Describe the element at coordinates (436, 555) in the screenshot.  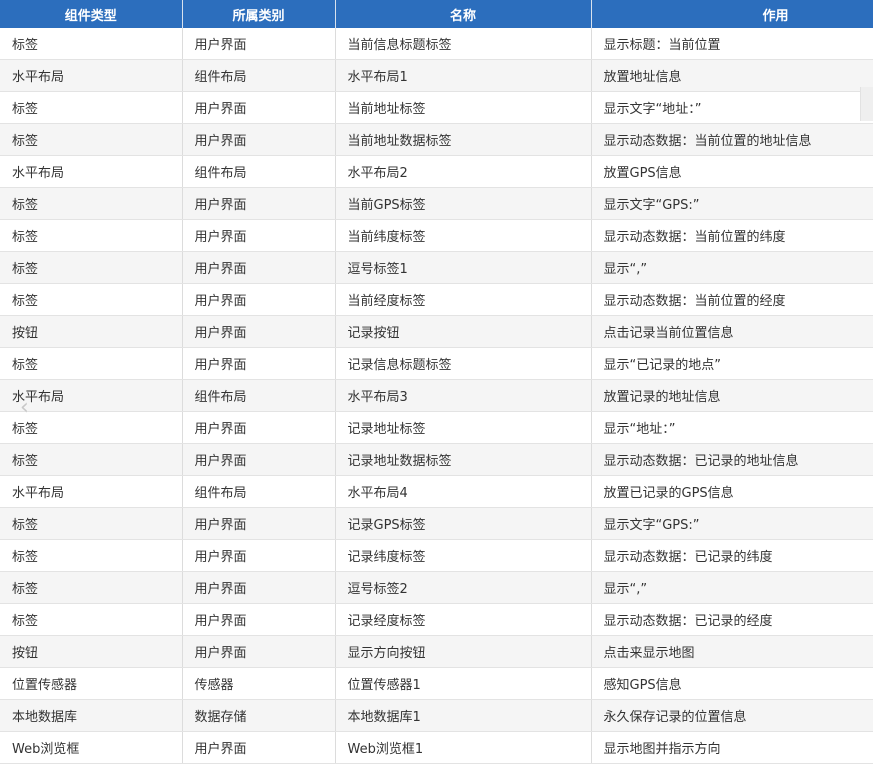
I see `table-row: 标签 用户界面 记录纬度标签 显示动态数据：已记录的纬度` at that location.